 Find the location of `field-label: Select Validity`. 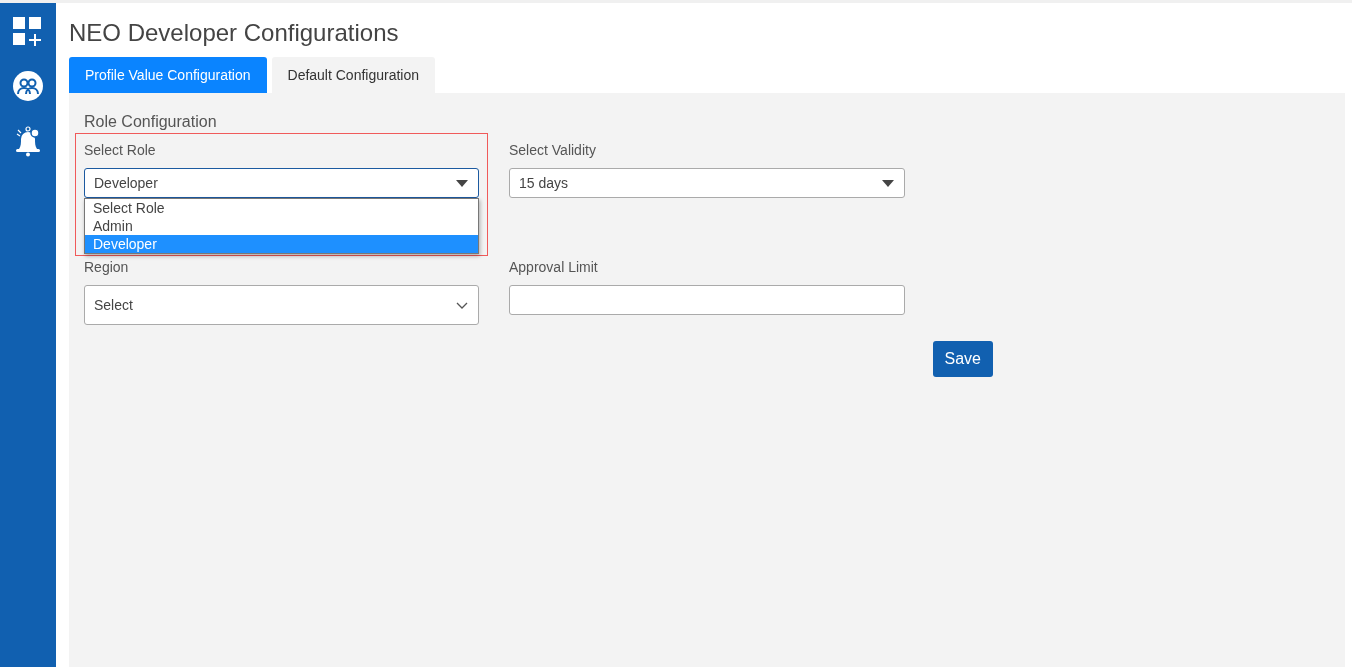

field-label: Select Validity is located at coordinates (553, 150).